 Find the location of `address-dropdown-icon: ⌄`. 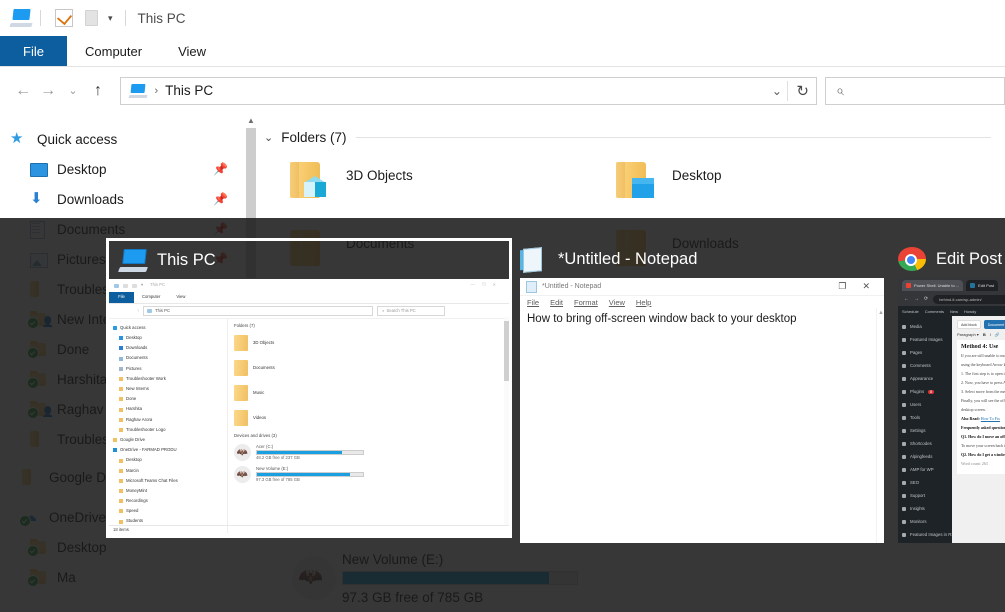

address-dropdown-icon: ⌄ is located at coordinates (777, 91).